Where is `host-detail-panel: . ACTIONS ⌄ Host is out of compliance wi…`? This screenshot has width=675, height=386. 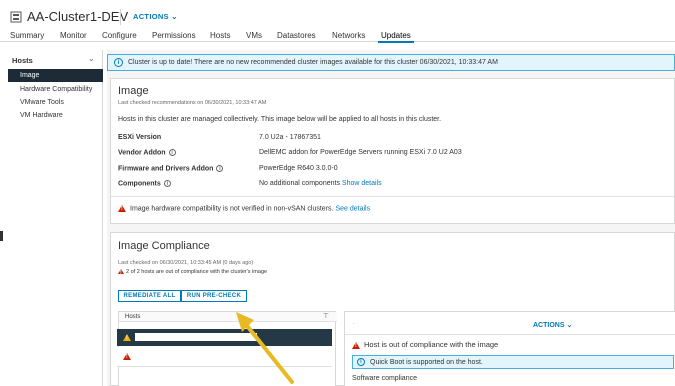 host-detail-panel: . ACTIONS ⌄ Host is out of compliance wi… is located at coordinates (509, 348).